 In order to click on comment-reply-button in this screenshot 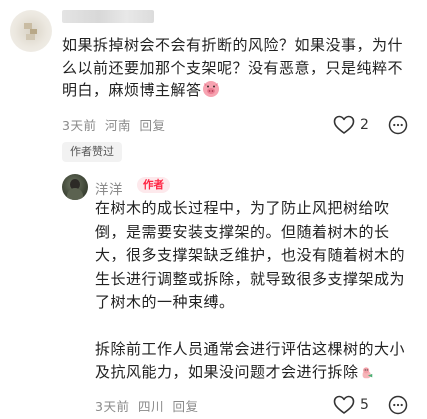, I will do `click(398, 127)`.